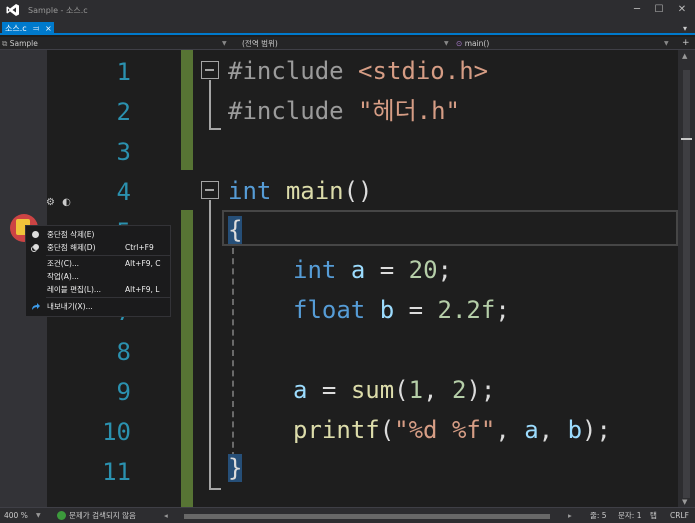 The width and height of the screenshot is (695, 523). What do you see at coordinates (235, 230) in the screenshot?
I see `code-line-5: {` at bounding box center [235, 230].